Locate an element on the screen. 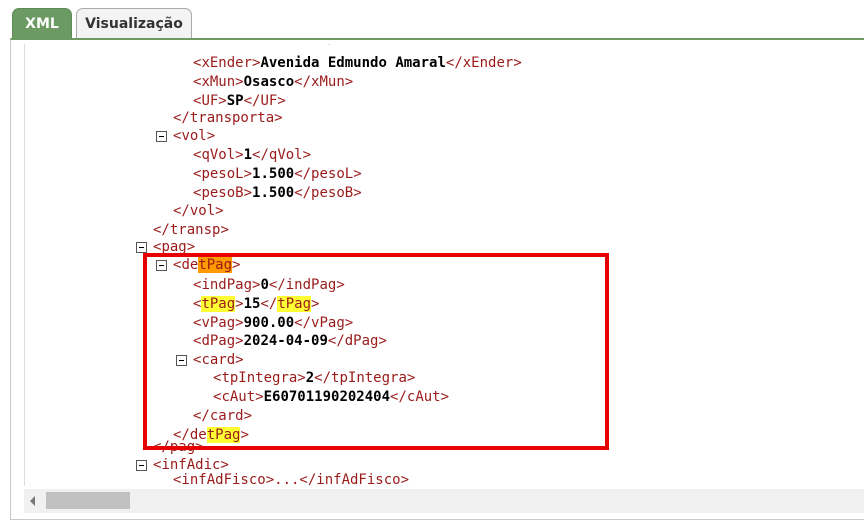  xml-tag: transporta is located at coordinates (232, 118).